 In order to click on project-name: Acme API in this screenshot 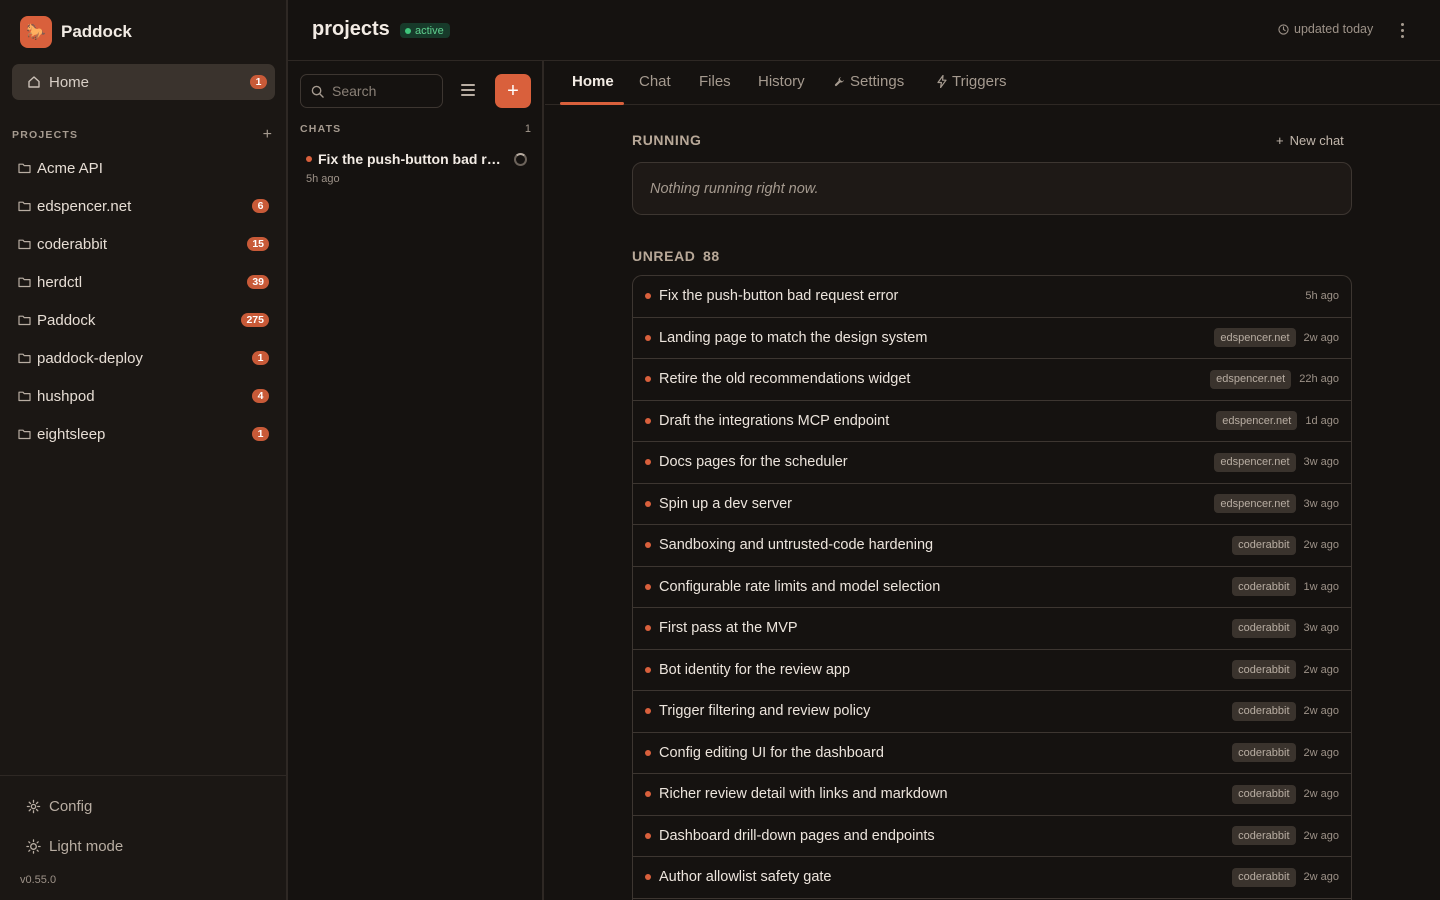, I will do `click(70, 168)`.